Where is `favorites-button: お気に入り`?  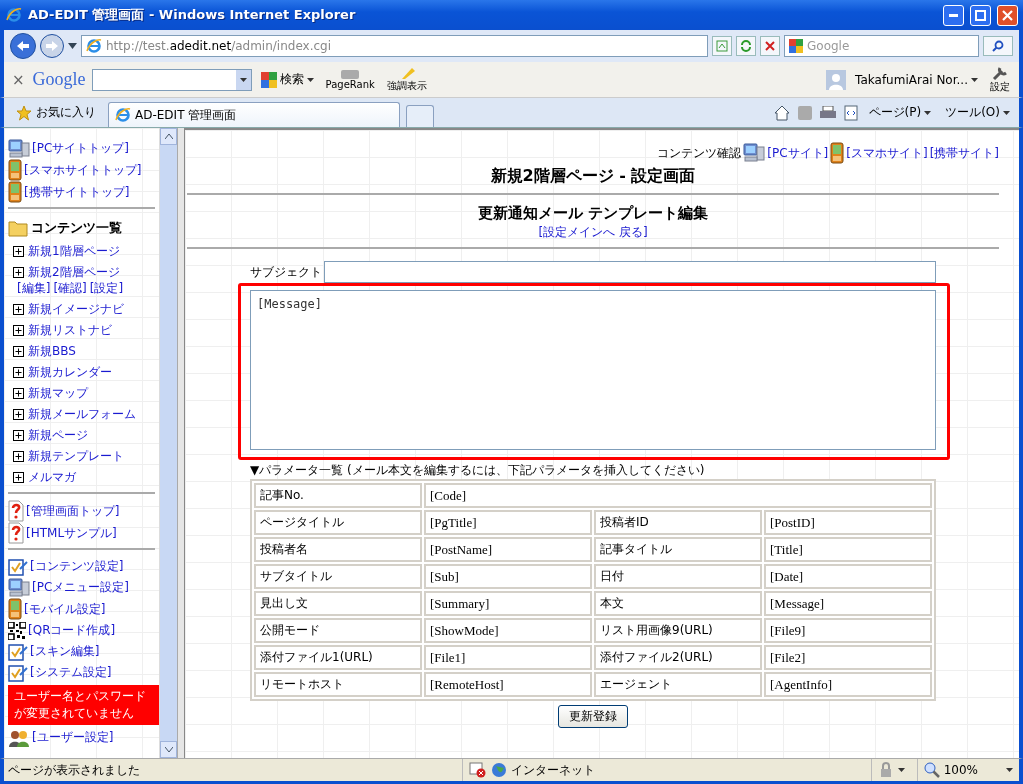 favorites-button: お気に入り is located at coordinates (56, 112).